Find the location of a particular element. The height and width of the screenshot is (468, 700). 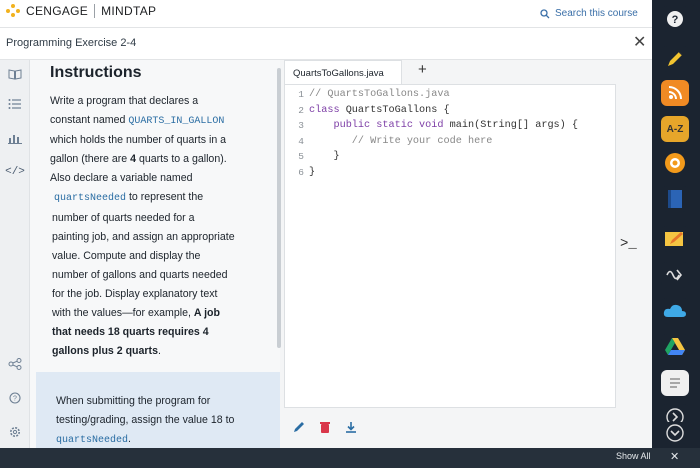

brand-name: CENGAGE is located at coordinates (57, 11).